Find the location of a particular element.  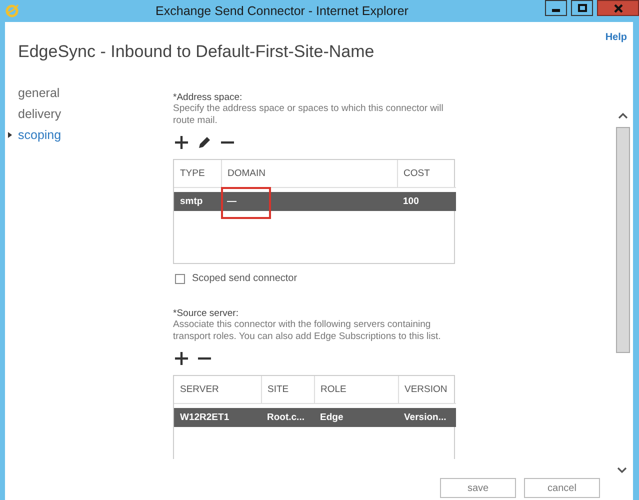

selection-arrow-icon is located at coordinates (10, 135).